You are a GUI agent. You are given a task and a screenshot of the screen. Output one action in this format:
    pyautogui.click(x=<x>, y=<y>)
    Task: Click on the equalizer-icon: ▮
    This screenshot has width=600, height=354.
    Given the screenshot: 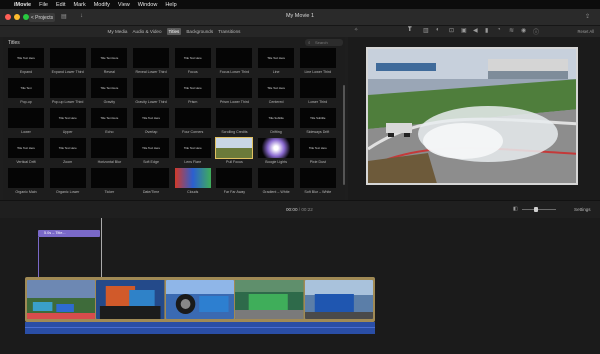 What is the action you would take?
    pyautogui.click(x=486, y=30)
    